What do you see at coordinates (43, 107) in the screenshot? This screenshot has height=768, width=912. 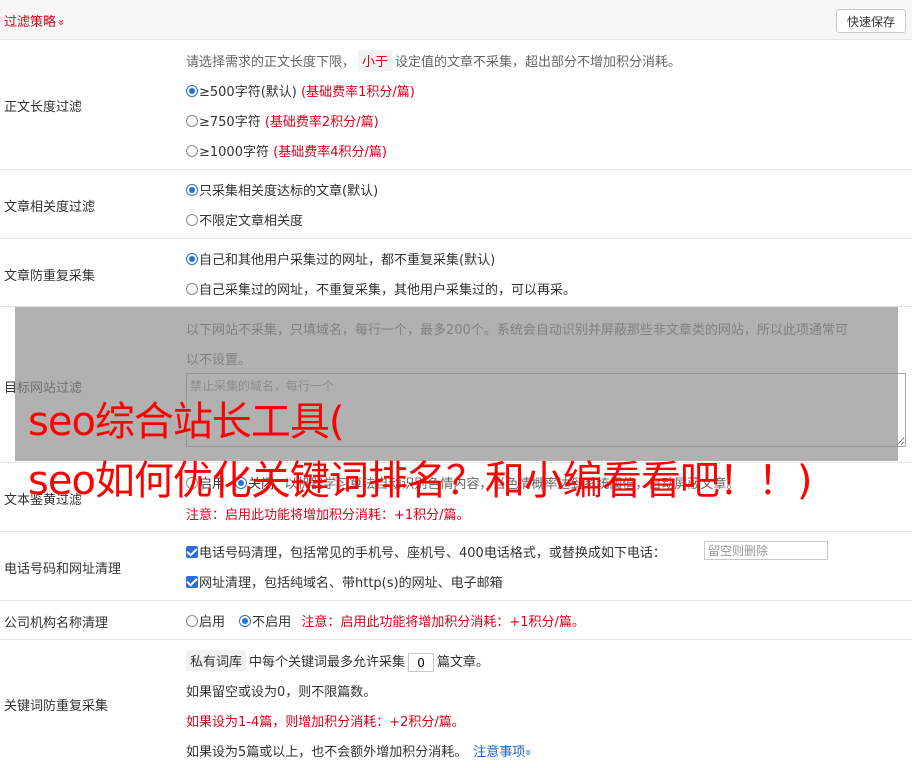 I see `length-filter-label: 正文长度过滤` at bounding box center [43, 107].